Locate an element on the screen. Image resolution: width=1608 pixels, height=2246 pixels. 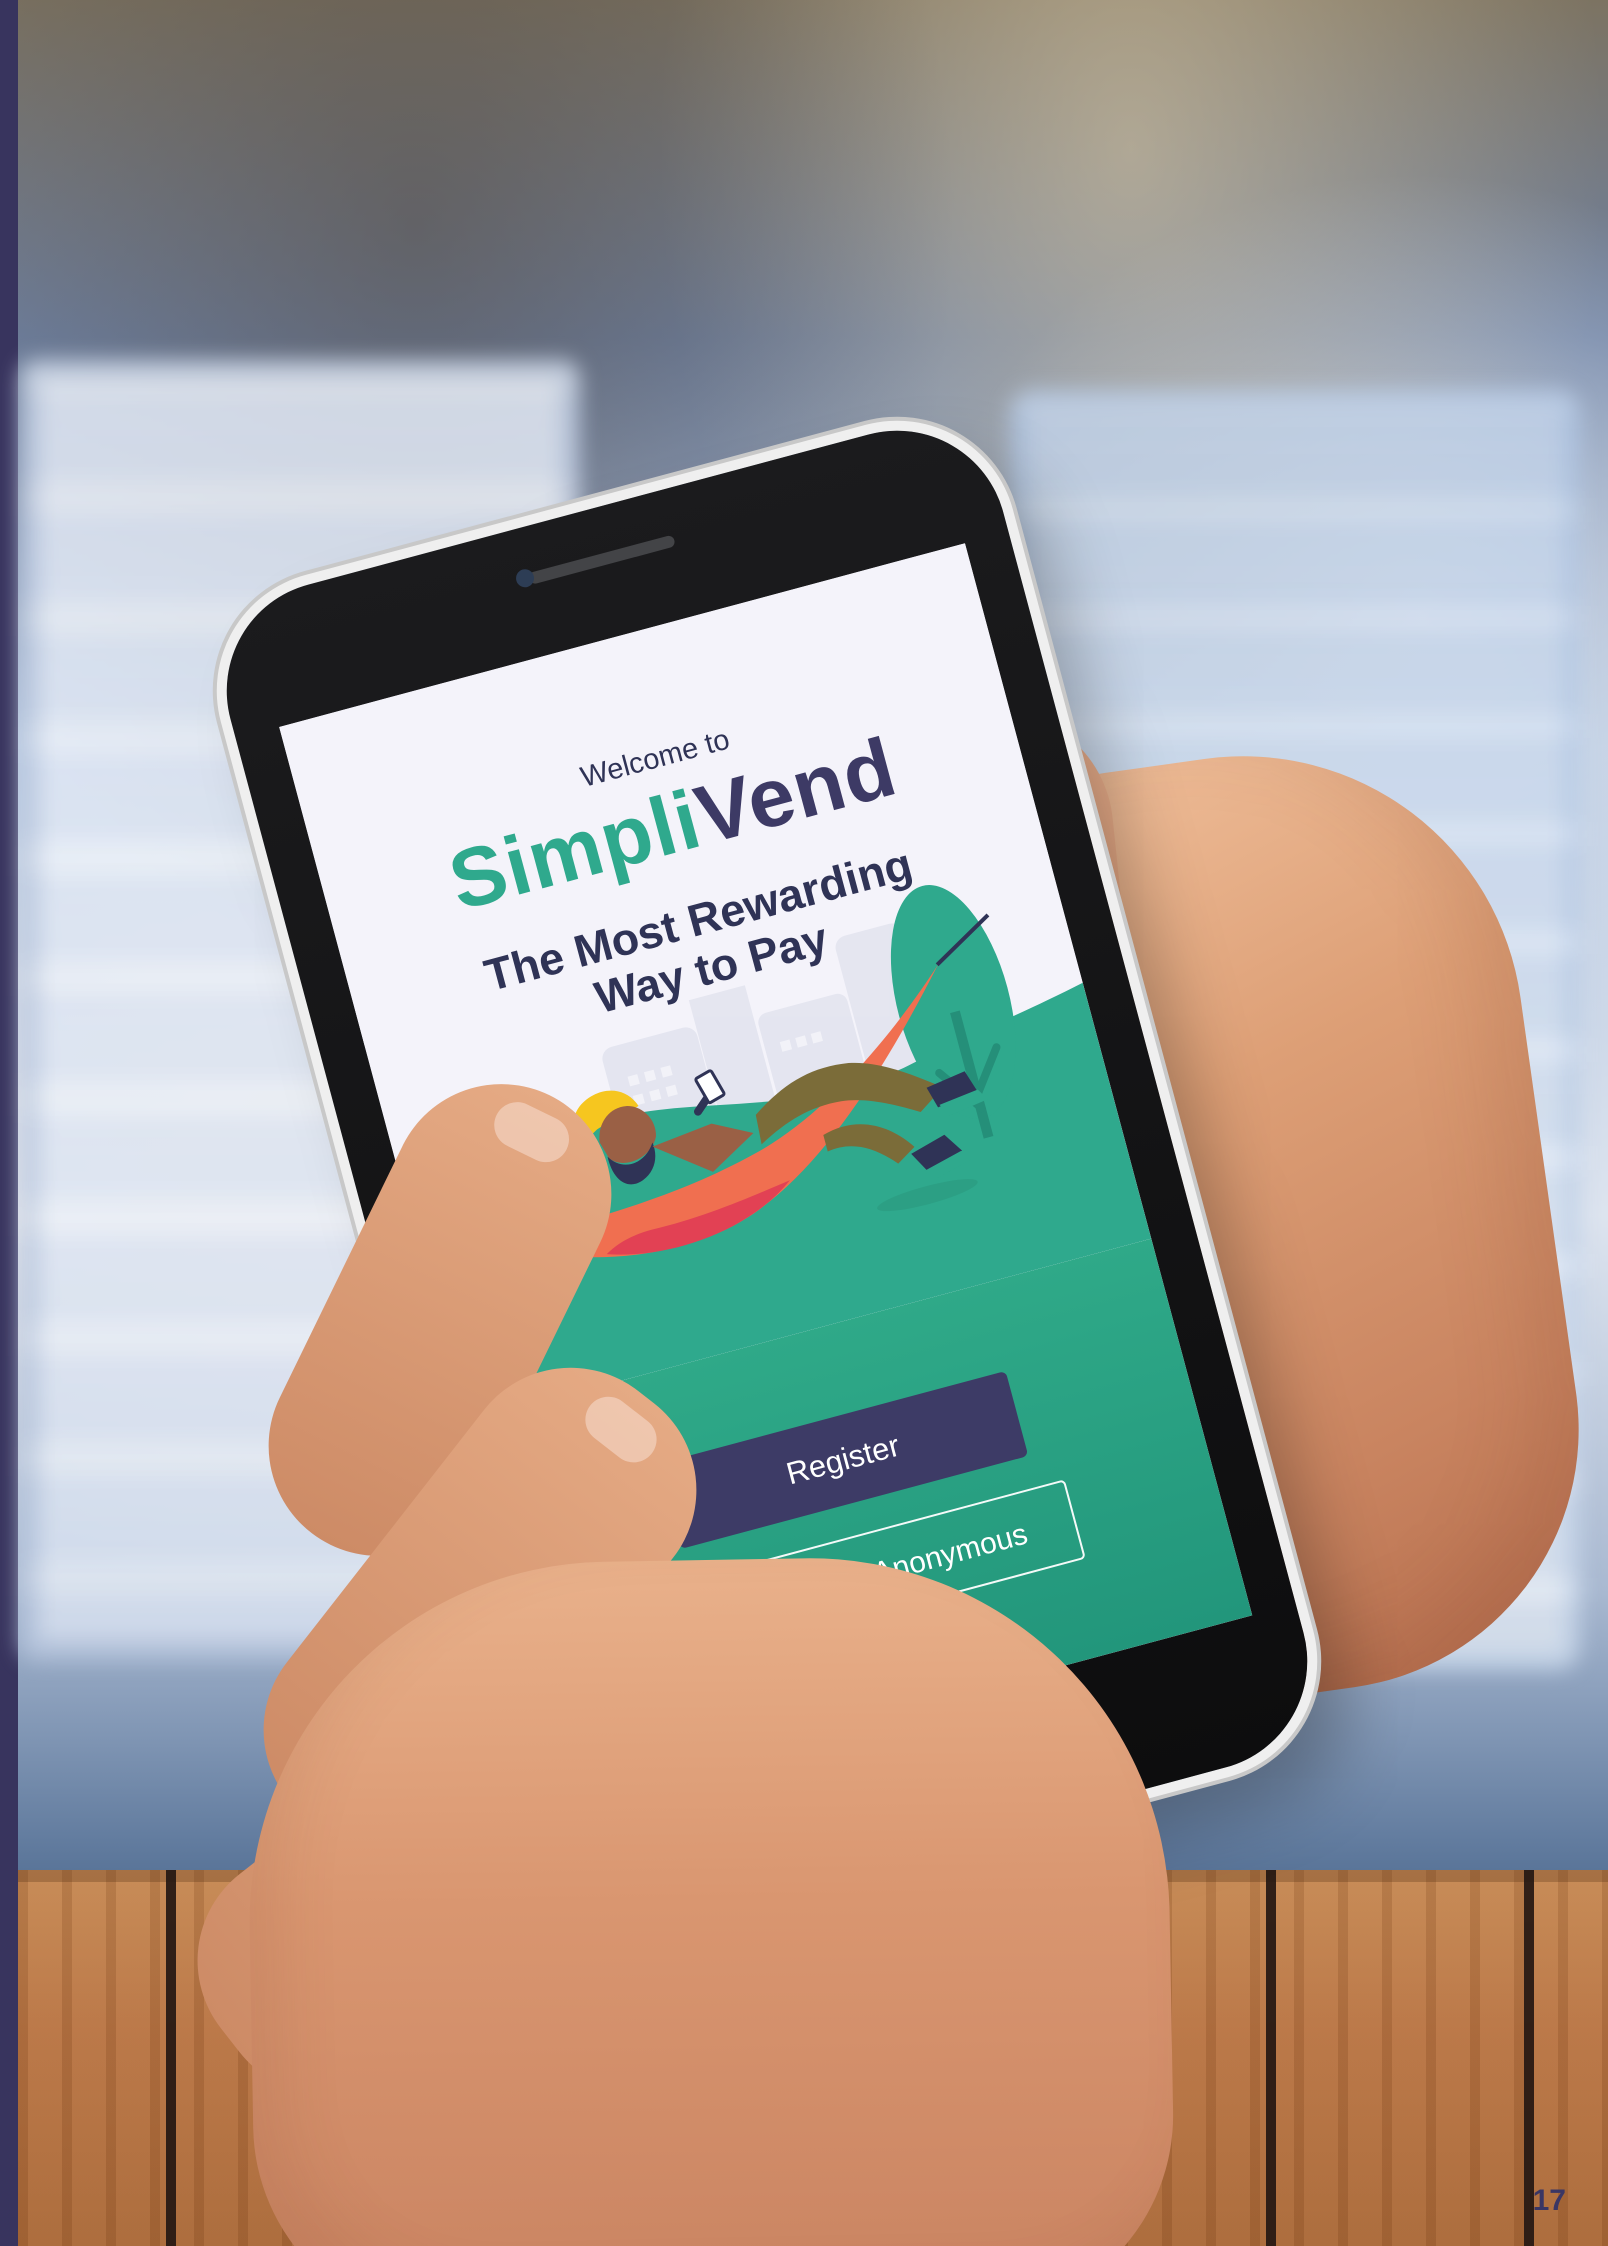
fingernail is located at coordinates (531, 1132).